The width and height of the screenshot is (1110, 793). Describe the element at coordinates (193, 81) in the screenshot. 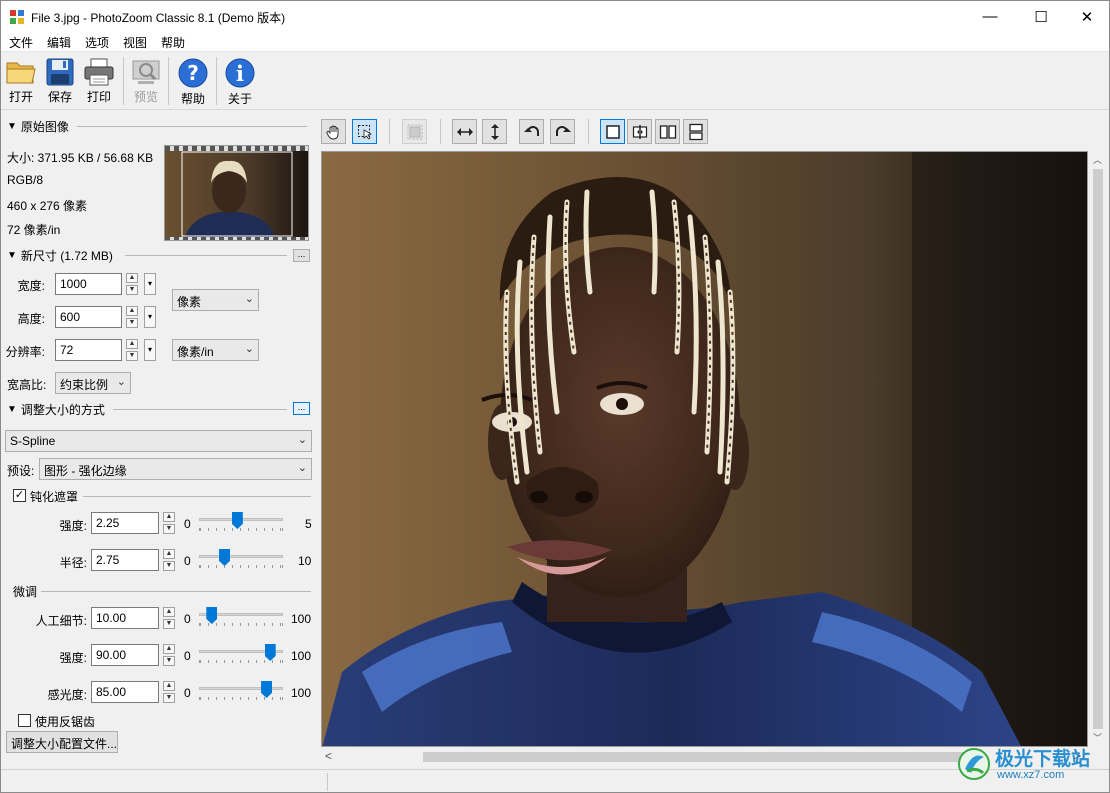

I see `help-button: ? 帮助` at that location.